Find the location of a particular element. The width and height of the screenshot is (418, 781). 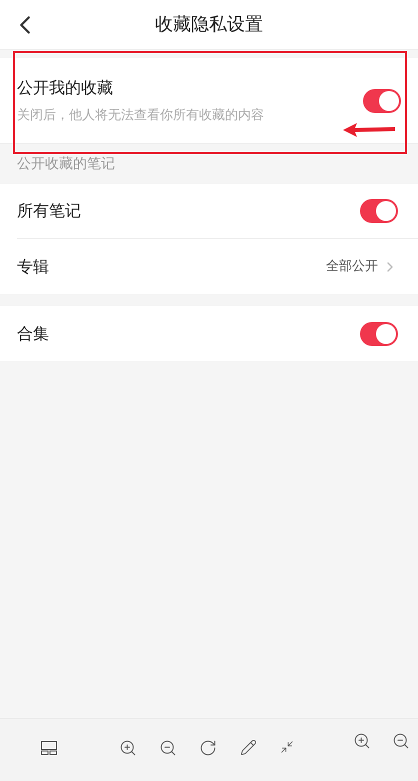

pencil-icon is located at coordinates (248, 747).